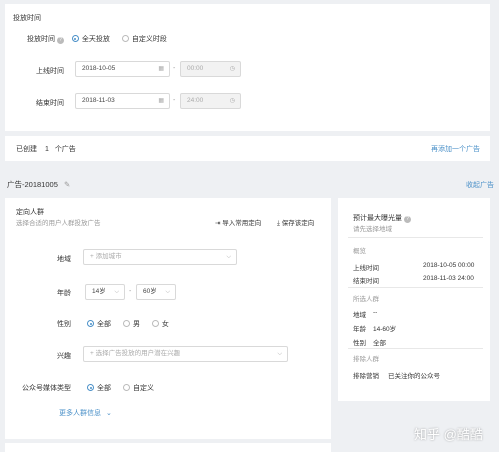 The height and width of the screenshot is (452, 499). What do you see at coordinates (359, 329) in the screenshot?
I see `summary-age-label: 年龄` at bounding box center [359, 329].